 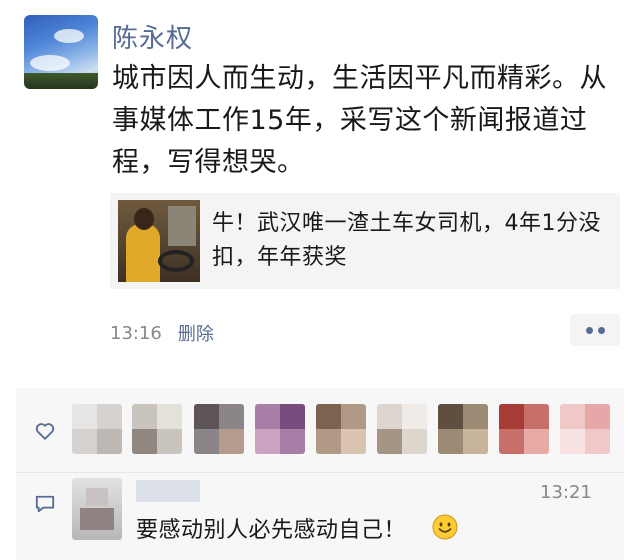 What do you see at coordinates (152, 36) in the screenshot?
I see `author-name: 陈永权` at bounding box center [152, 36].